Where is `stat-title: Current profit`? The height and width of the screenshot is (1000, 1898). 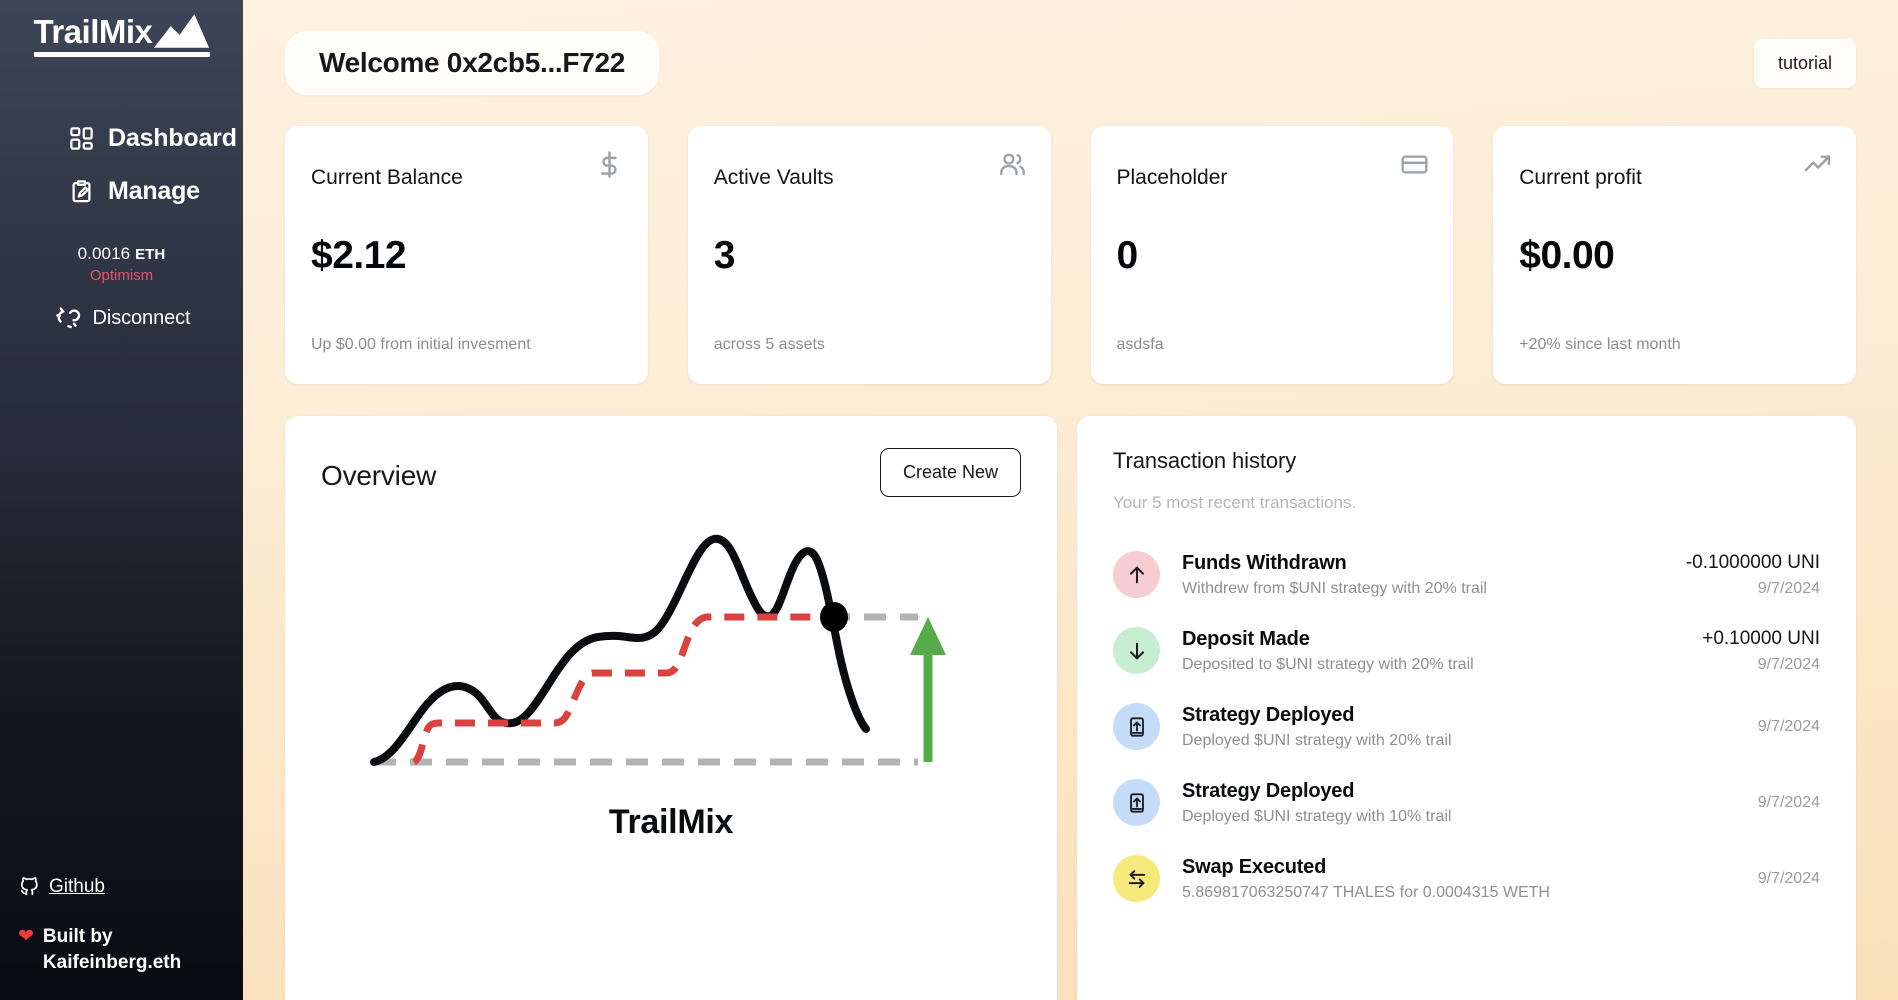 stat-title: Current profit is located at coordinates (1580, 177).